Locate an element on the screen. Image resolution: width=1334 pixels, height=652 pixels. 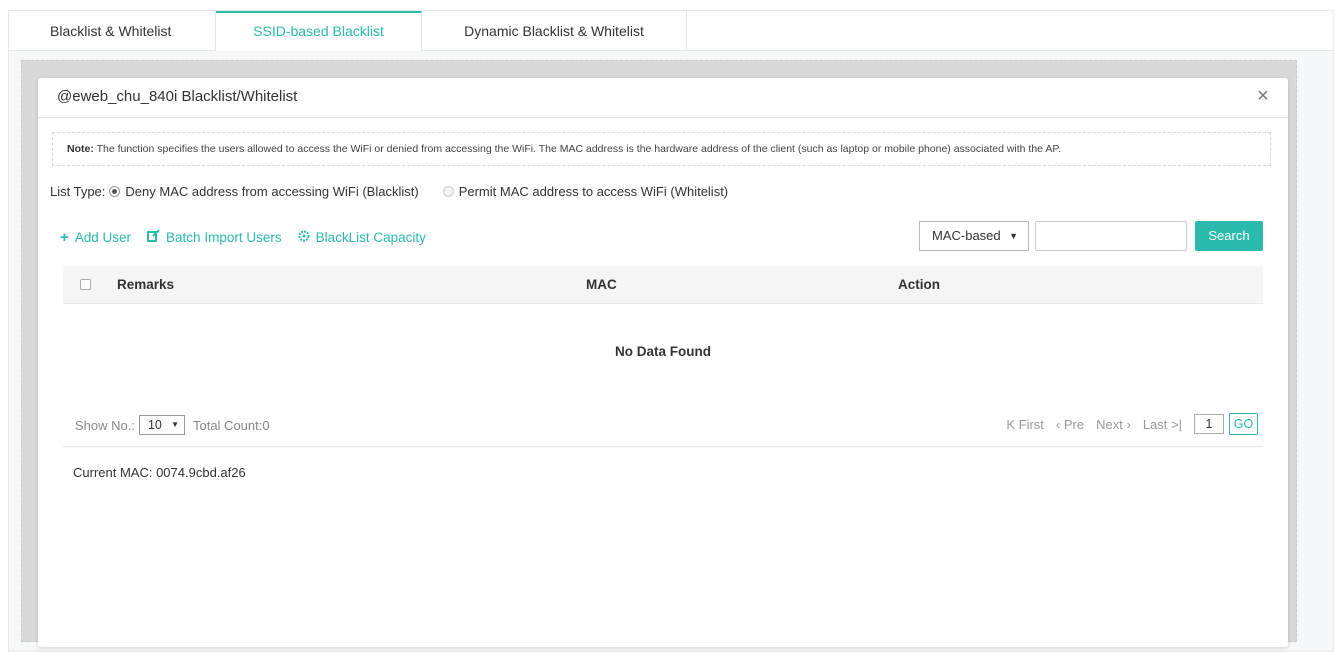
empty-table-message: No Data Found is located at coordinates (663, 351).